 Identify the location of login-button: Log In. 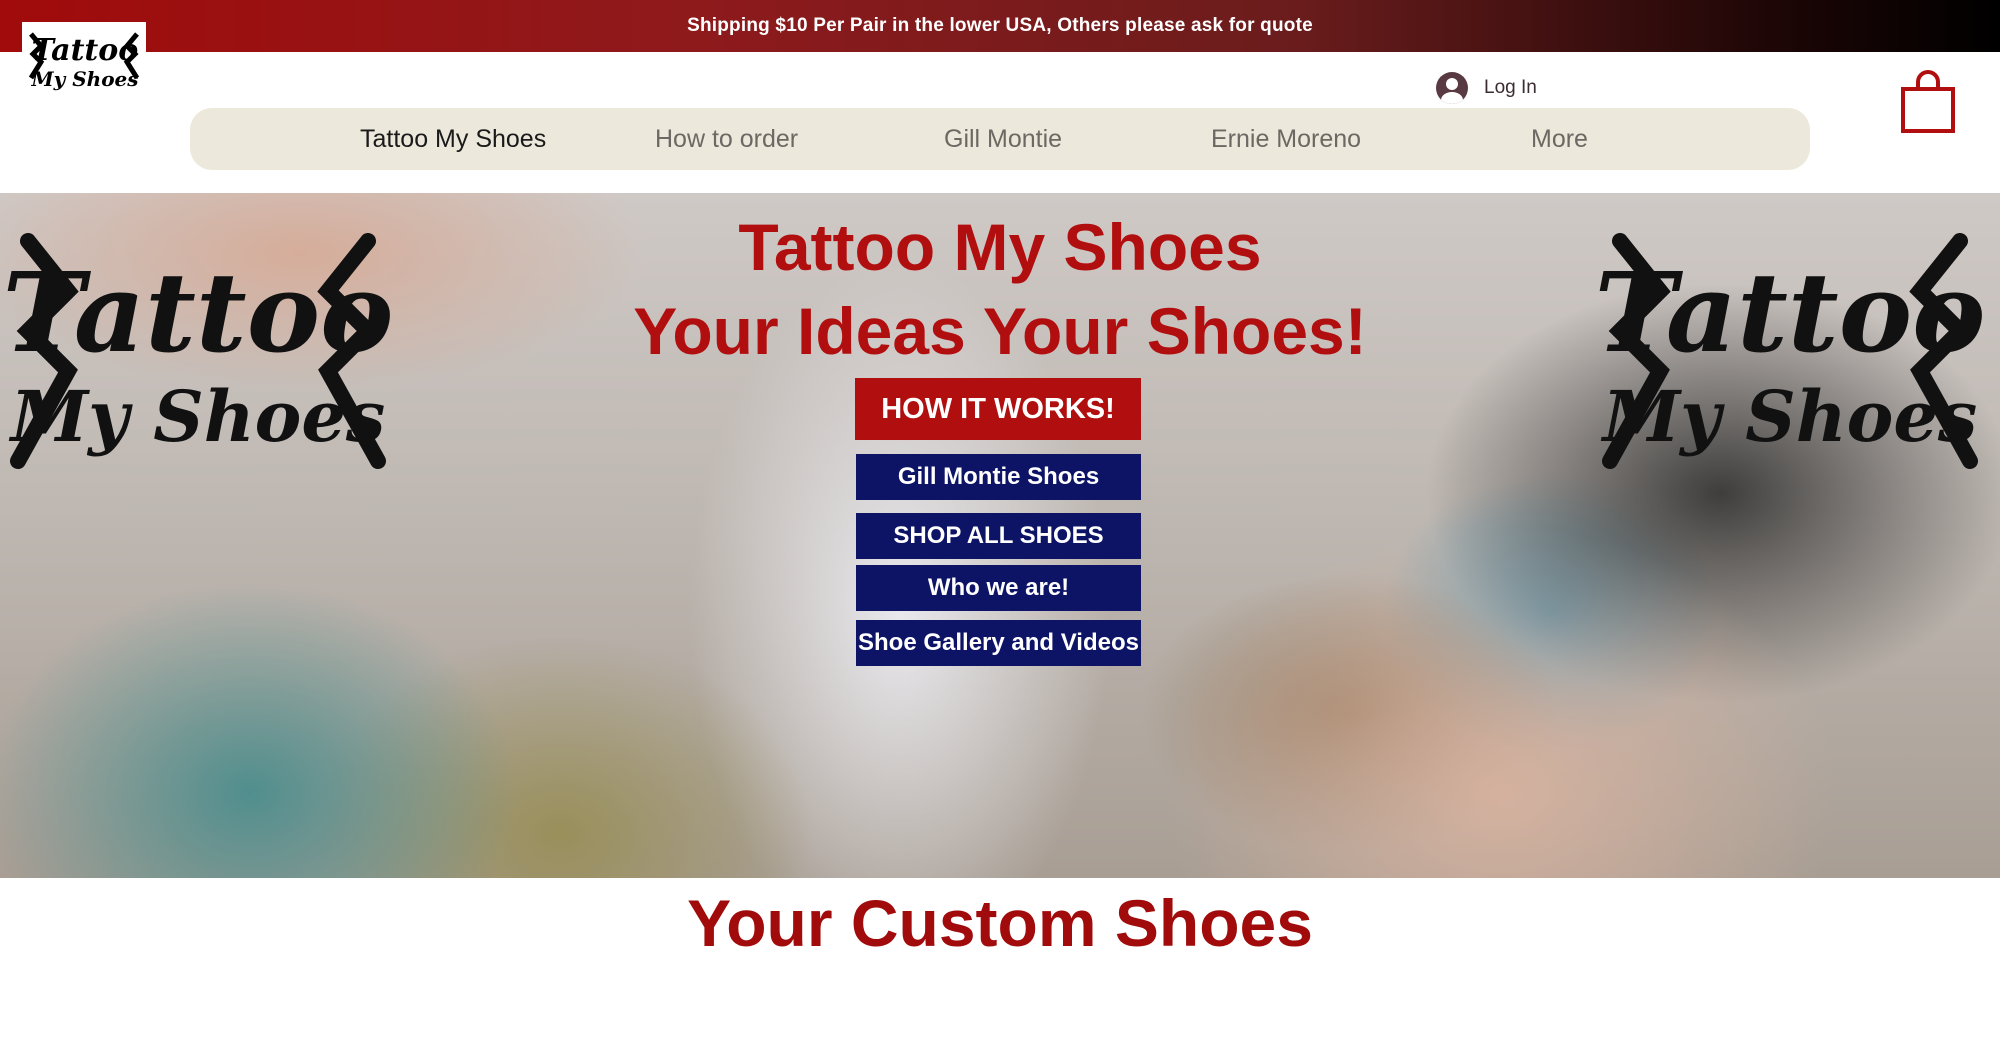
(1486, 88).